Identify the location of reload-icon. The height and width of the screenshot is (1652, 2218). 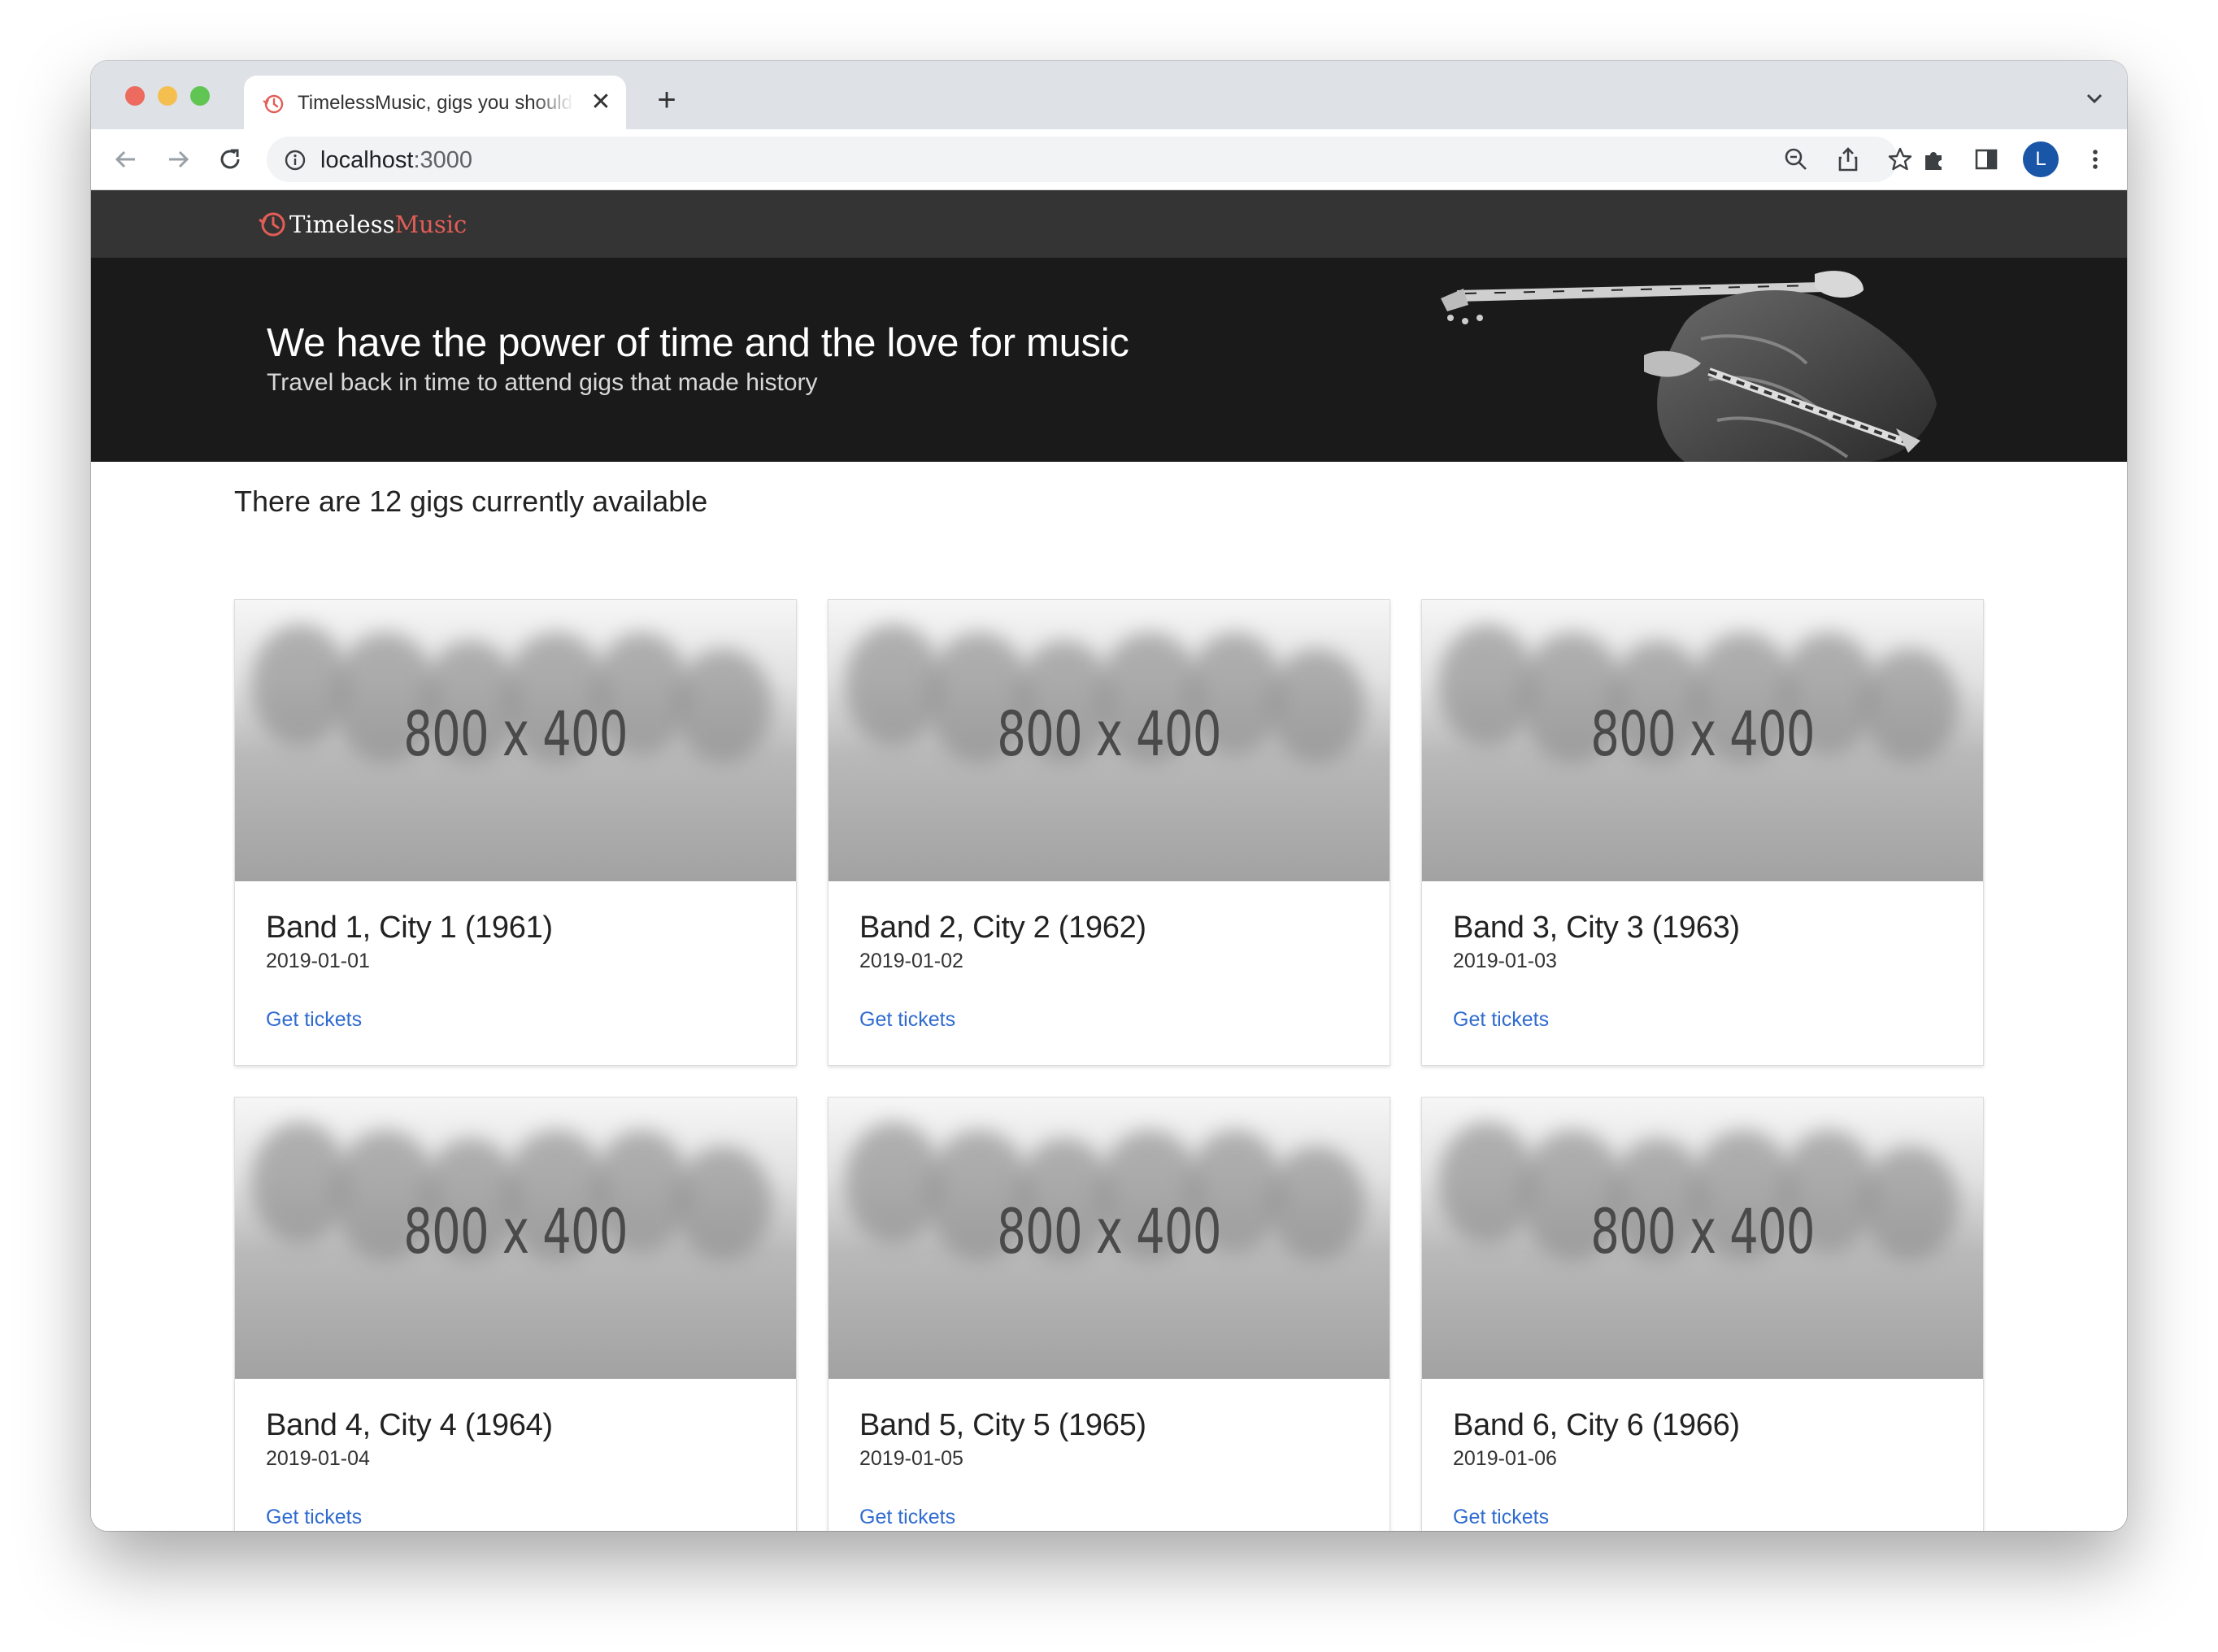
(230, 159).